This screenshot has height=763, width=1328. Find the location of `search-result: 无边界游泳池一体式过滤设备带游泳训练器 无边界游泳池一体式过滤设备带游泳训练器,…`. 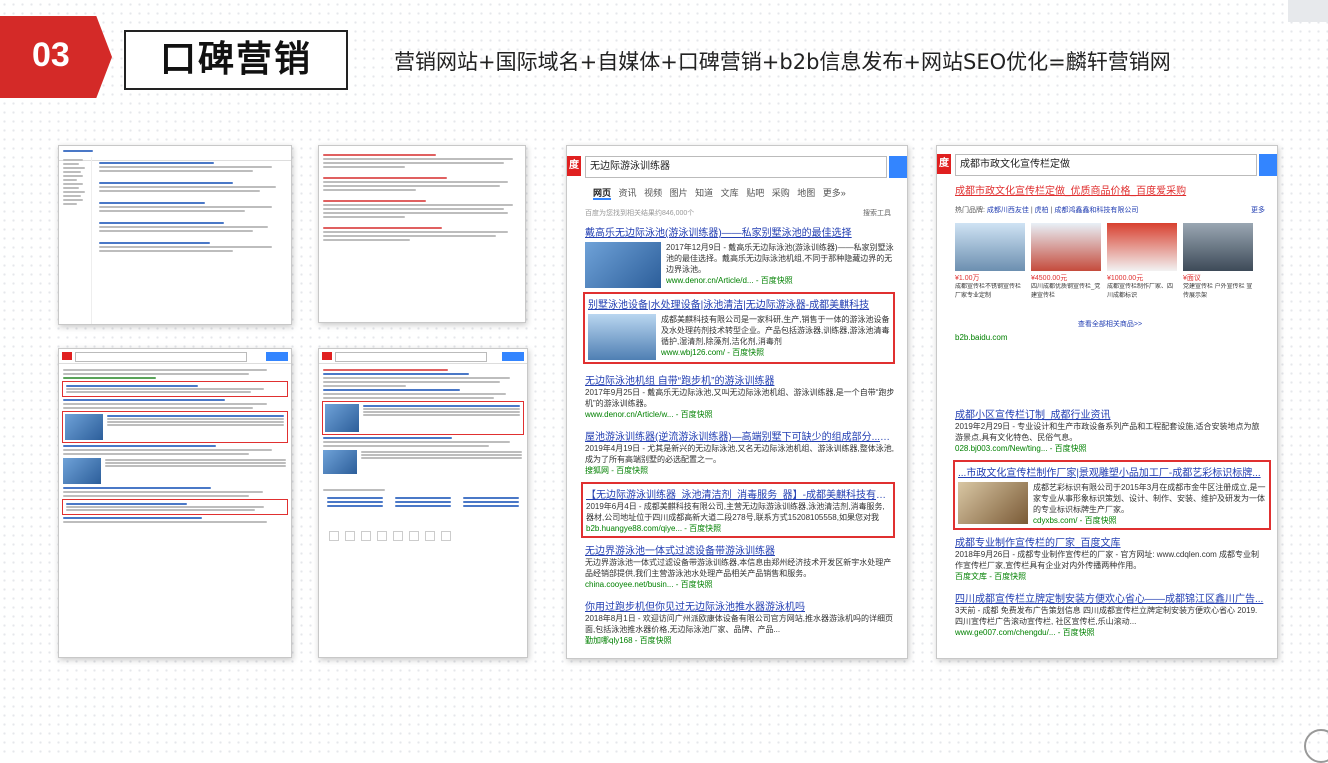

search-result: 无边界游泳池一体式过滤设备带游泳训练器 无边界游泳池一体式过滤设备带游泳训练器,… is located at coordinates (740, 566).